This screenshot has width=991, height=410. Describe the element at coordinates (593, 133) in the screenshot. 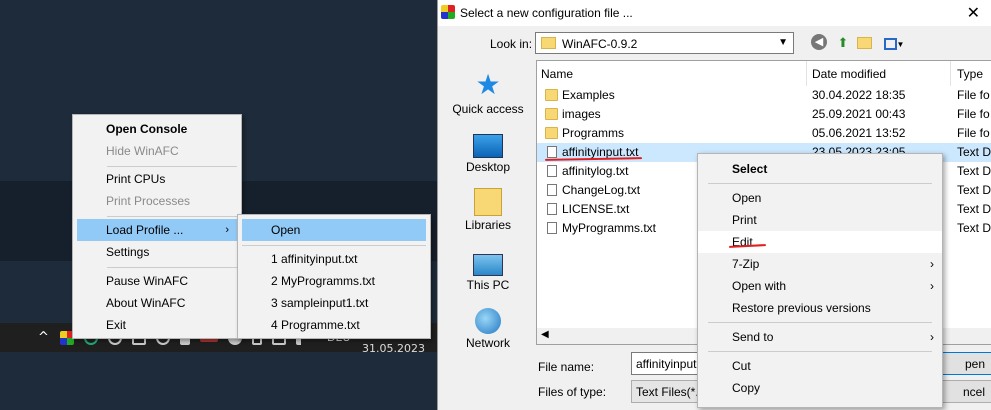

I see `file-name: Programms` at that location.